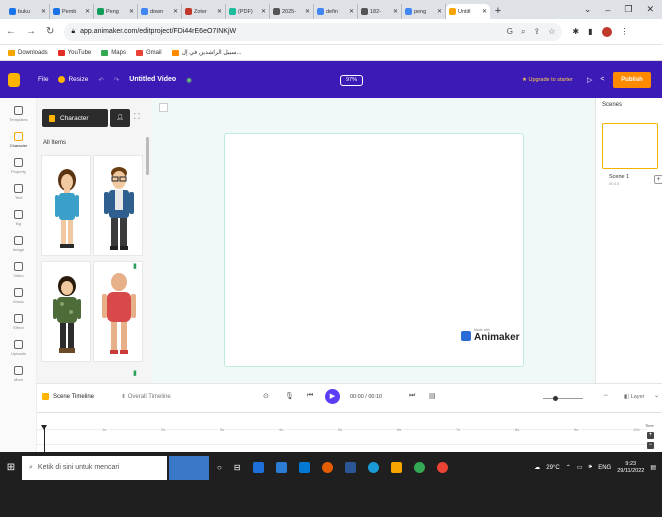  Describe the element at coordinates (152, 79) in the screenshot. I see `video-title: Untitled Video` at that location.